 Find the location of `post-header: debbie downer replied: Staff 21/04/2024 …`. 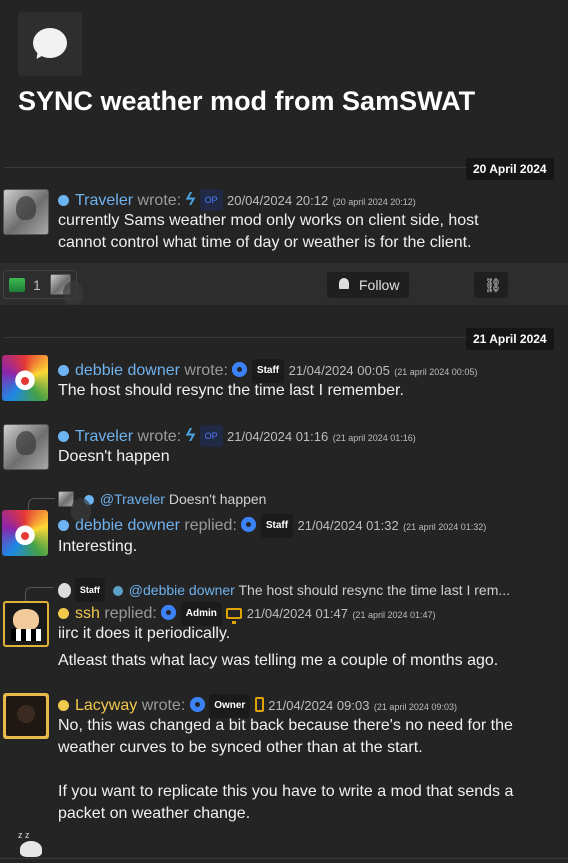

post-header: debbie downer replied: Staff 21/04/2024 … is located at coordinates (272, 526).